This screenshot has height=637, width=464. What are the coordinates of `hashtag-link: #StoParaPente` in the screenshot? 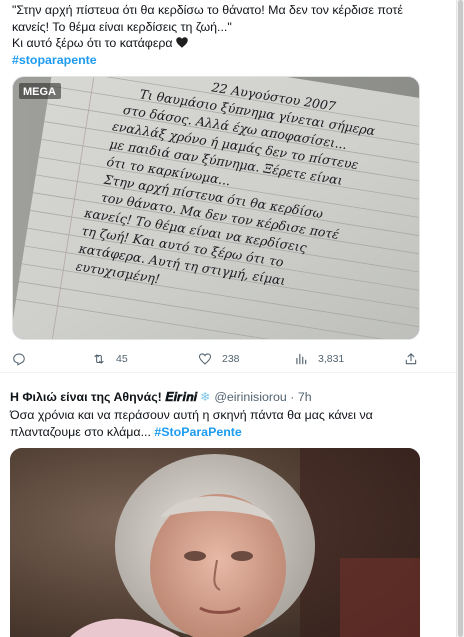 It's located at (197, 432).